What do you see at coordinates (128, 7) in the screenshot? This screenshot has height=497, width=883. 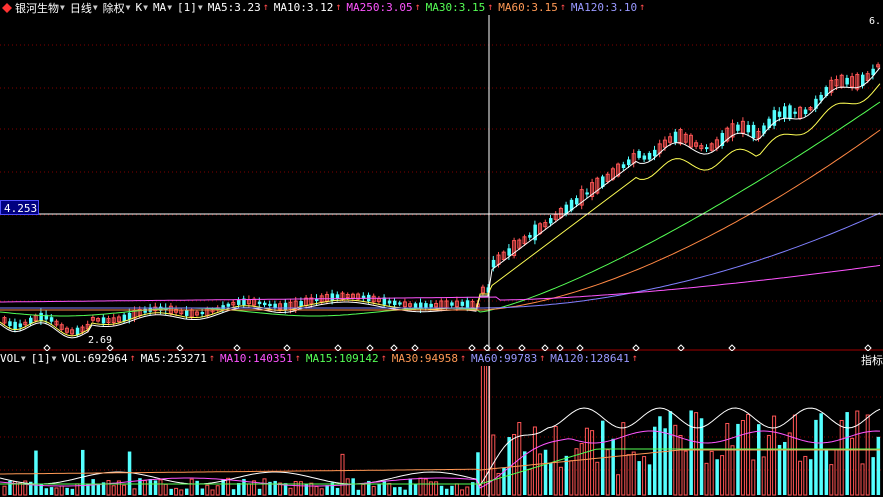 I see `chevron-down-icon: ▼` at bounding box center [128, 7].